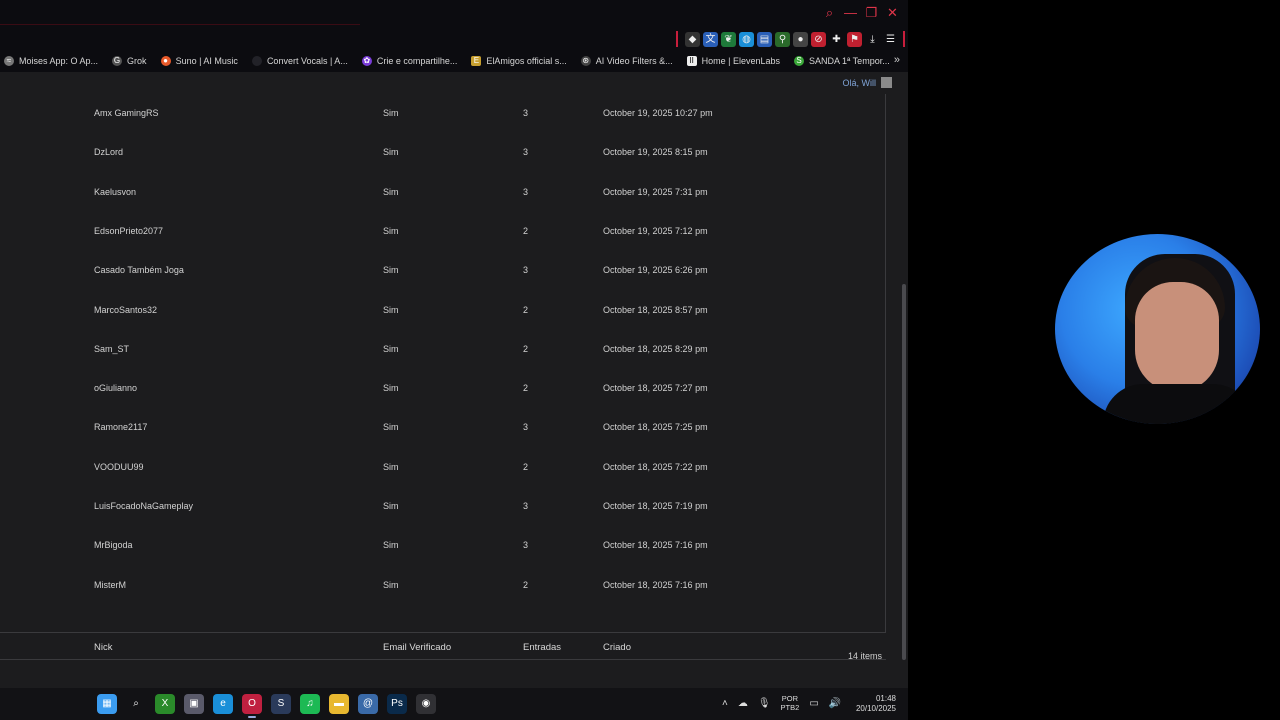 The width and height of the screenshot is (1280, 720). What do you see at coordinates (904, 472) in the screenshot?
I see `scrollbar-thumb` at bounding box center [904, 472].